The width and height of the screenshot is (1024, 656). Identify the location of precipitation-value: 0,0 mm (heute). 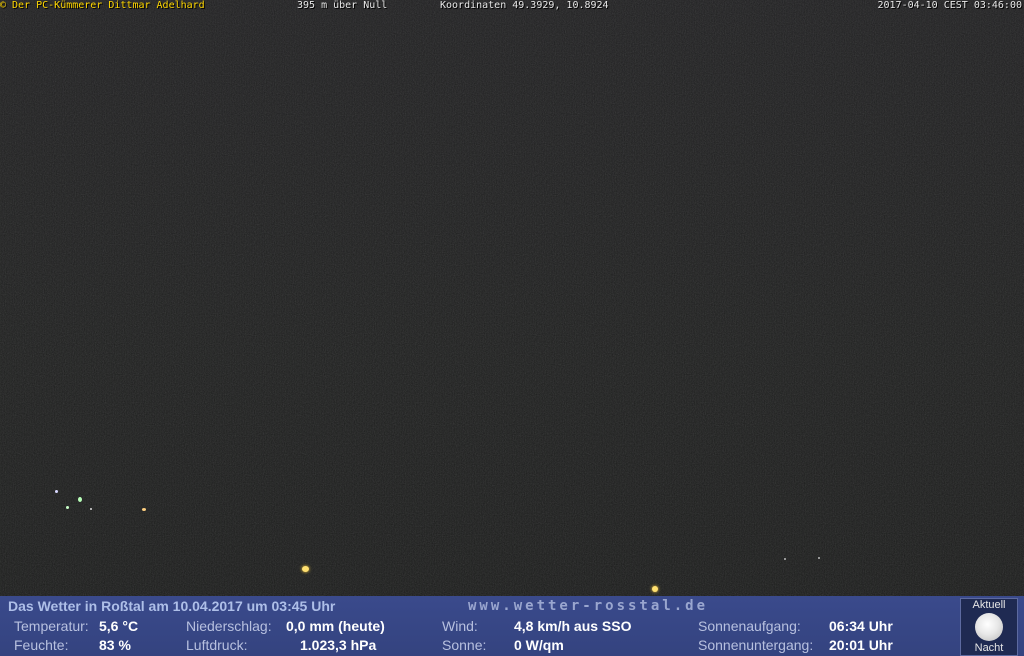
(335, 626).